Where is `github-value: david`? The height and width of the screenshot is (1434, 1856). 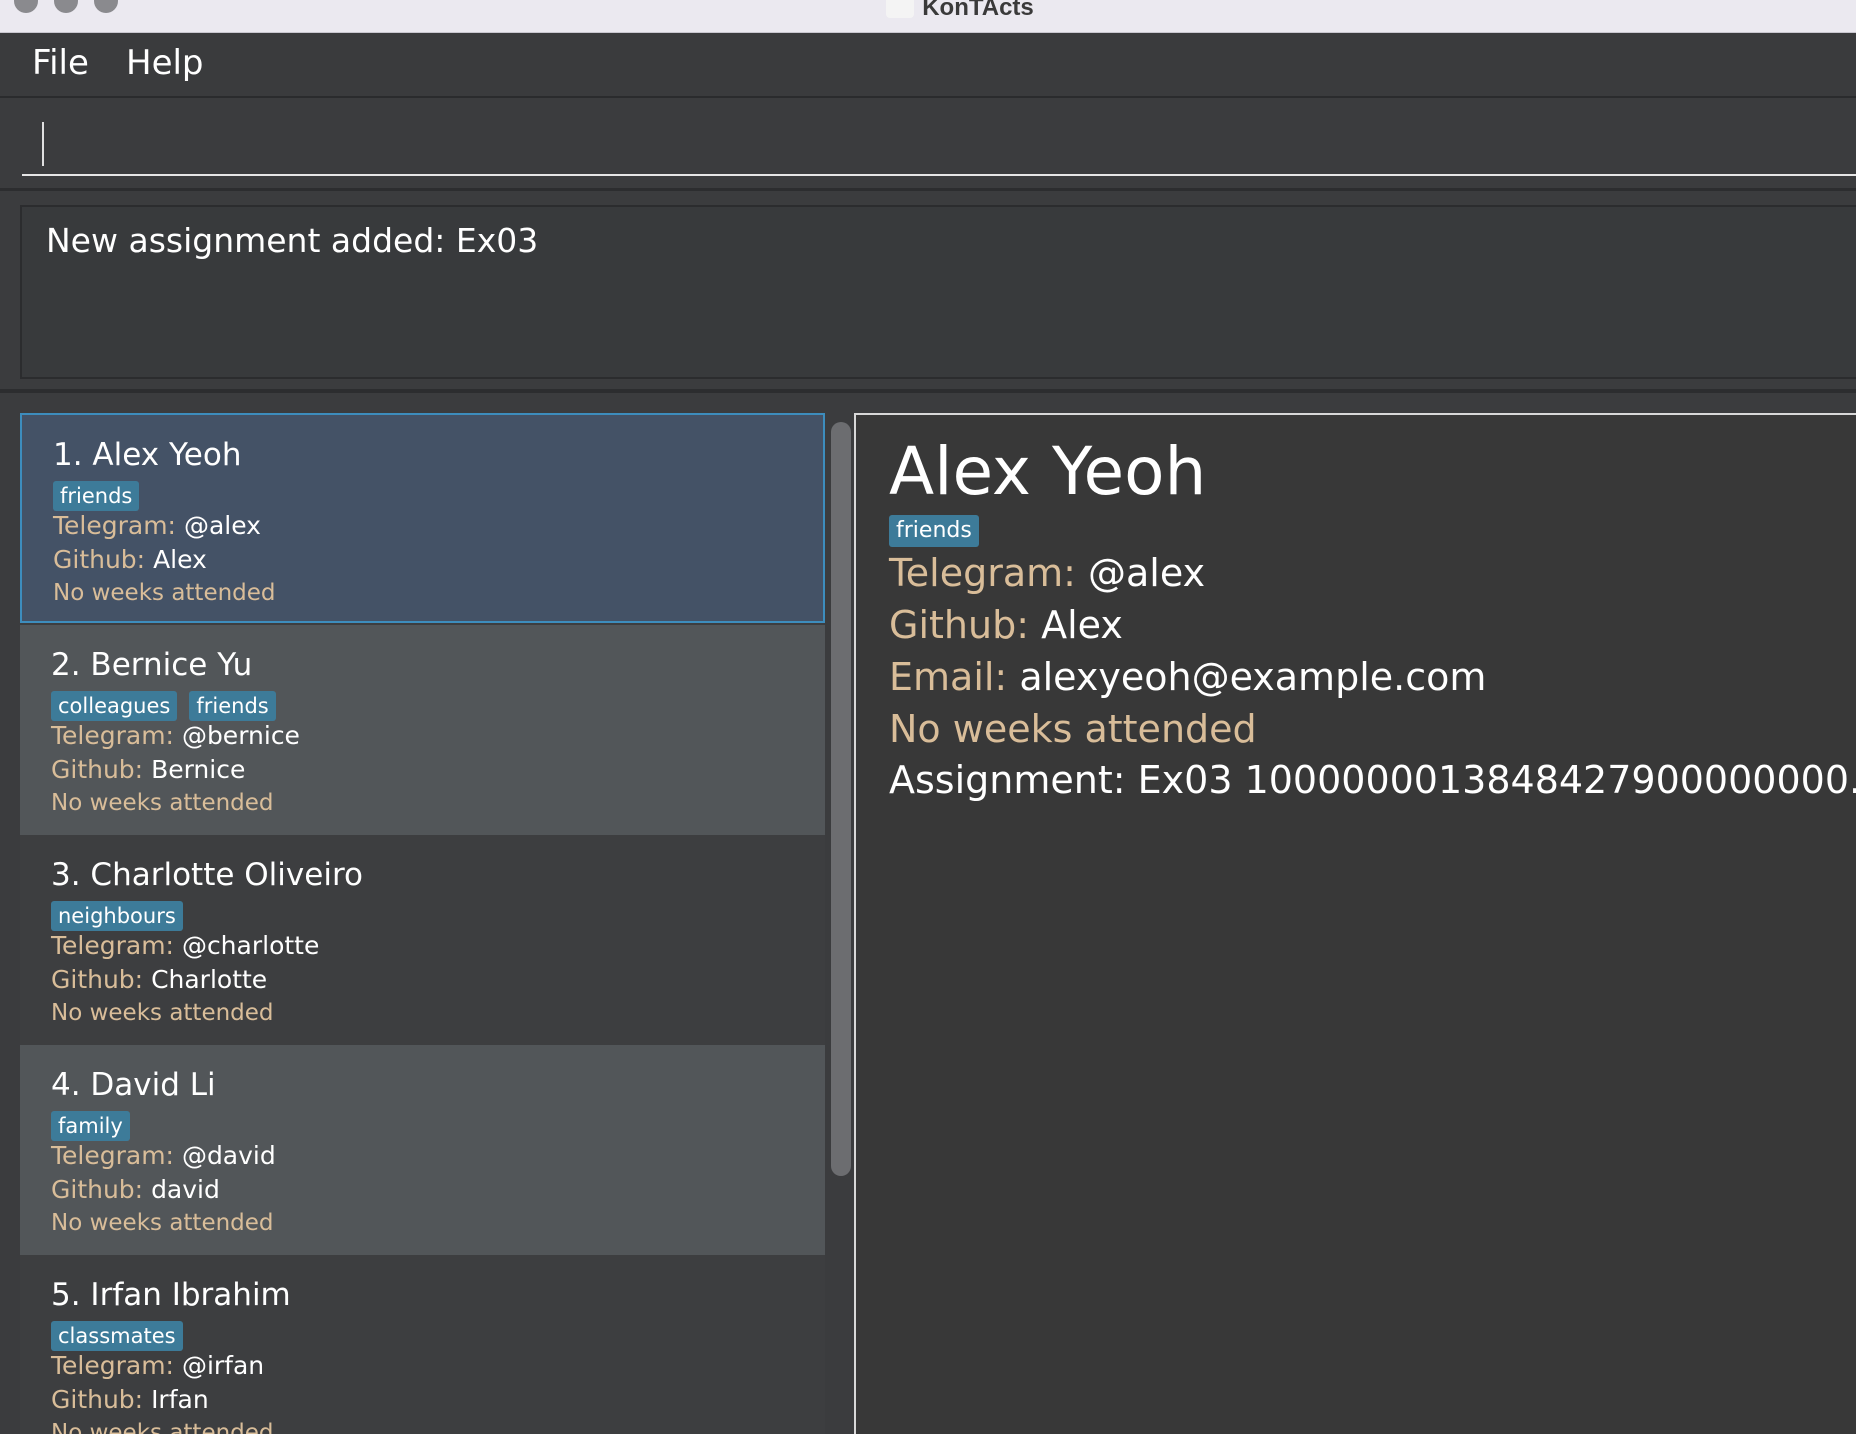
github-value: david is located at coordinates (185, 1189).